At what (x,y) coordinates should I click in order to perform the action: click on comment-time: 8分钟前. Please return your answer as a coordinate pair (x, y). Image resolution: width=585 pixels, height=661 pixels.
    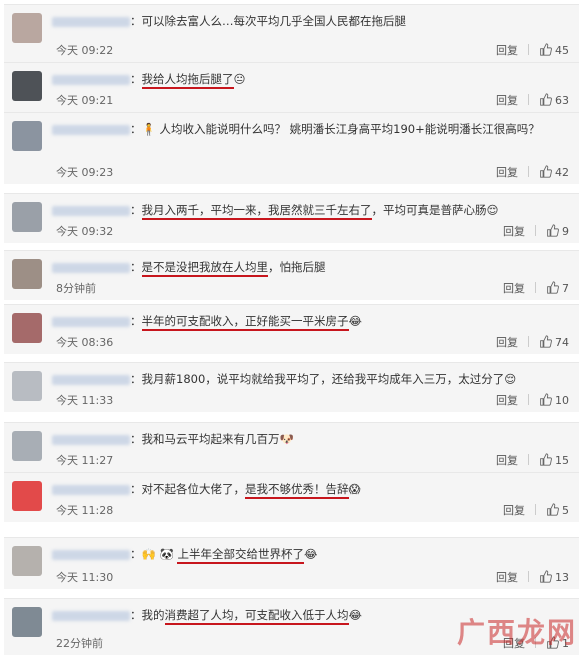
    Looking at the image, I should click on (76, 288).